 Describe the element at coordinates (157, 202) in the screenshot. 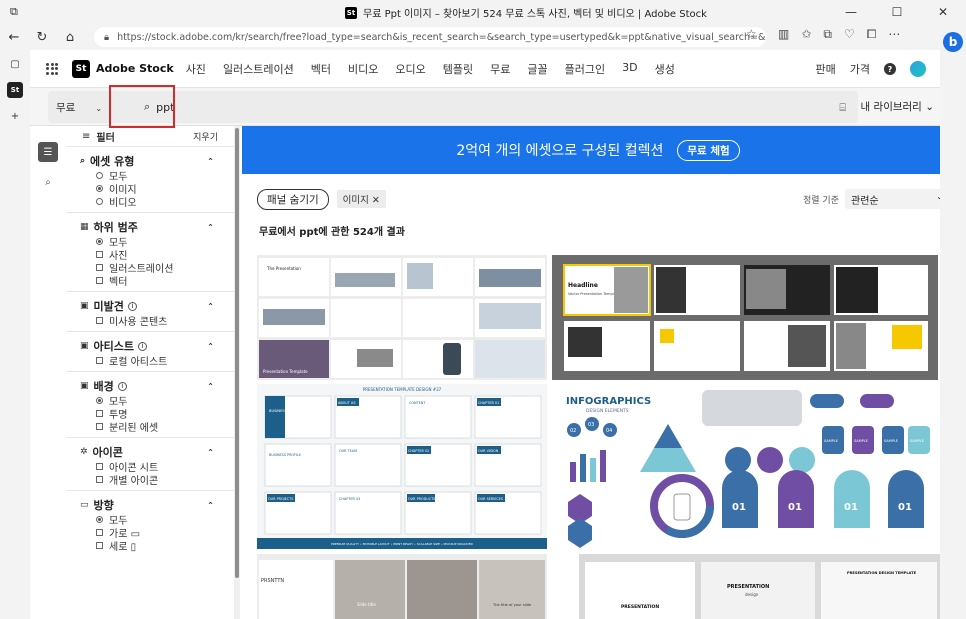

I see `filter-radio: 비디오` at that location.